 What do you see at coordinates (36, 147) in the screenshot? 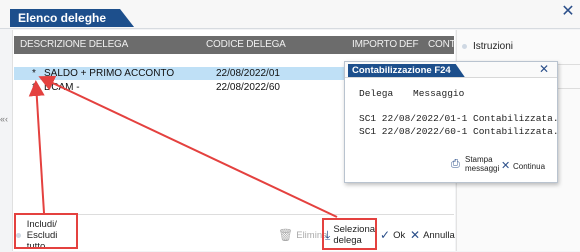
I see `annotation-arrow` at bounding box center [36, 147].